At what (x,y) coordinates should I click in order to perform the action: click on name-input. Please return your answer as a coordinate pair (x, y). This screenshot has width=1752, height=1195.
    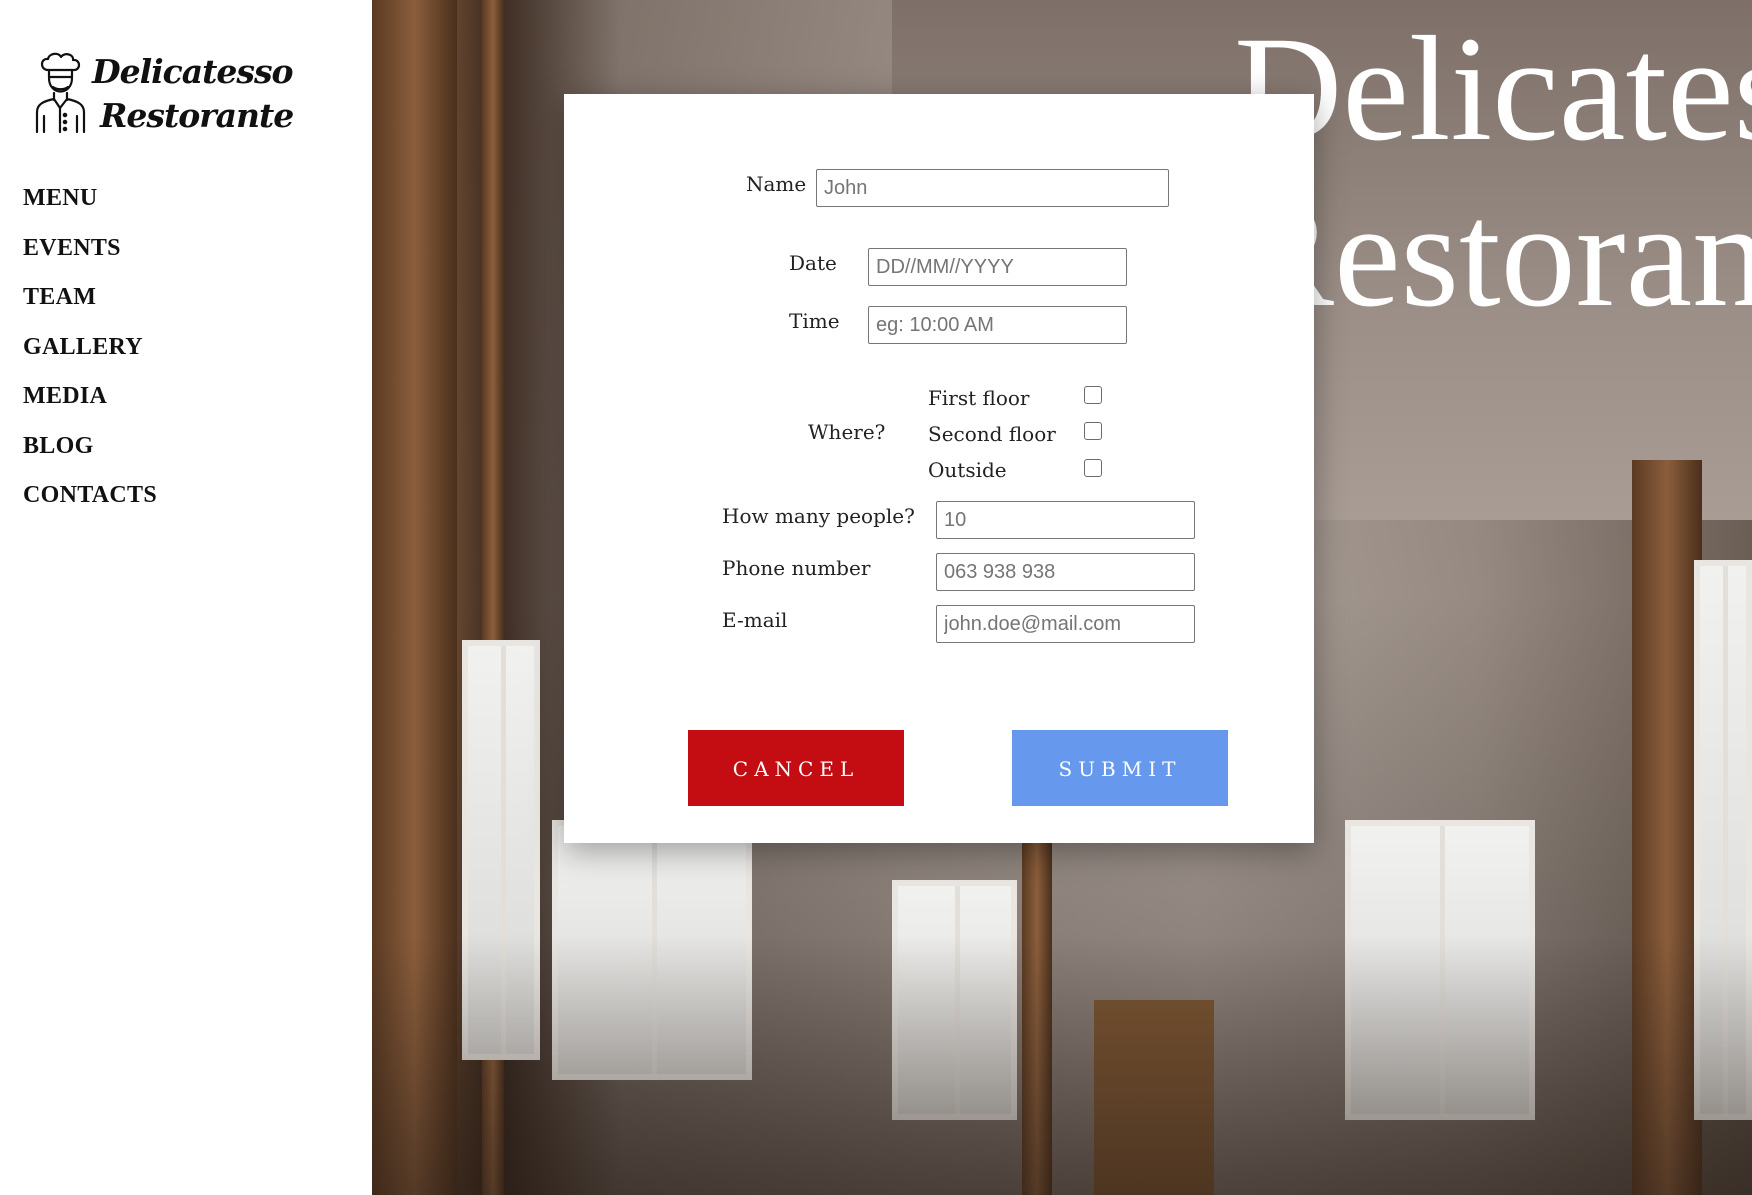
    Looking at the image, I should click on (992, 188).